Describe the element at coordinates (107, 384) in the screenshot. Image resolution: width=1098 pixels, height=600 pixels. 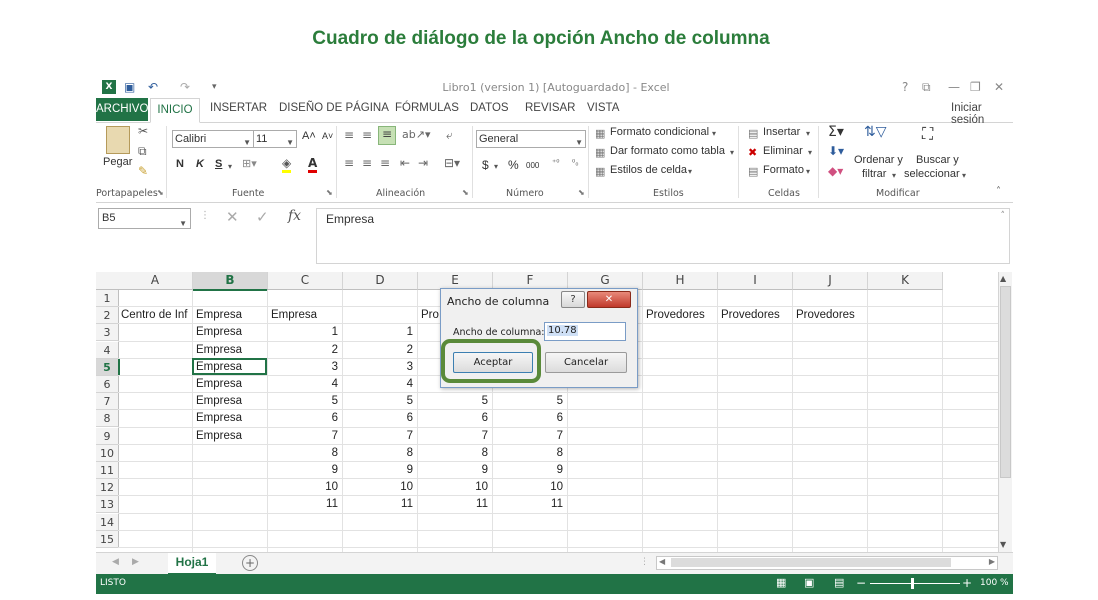
I see `row-header-6: 6` at that location.